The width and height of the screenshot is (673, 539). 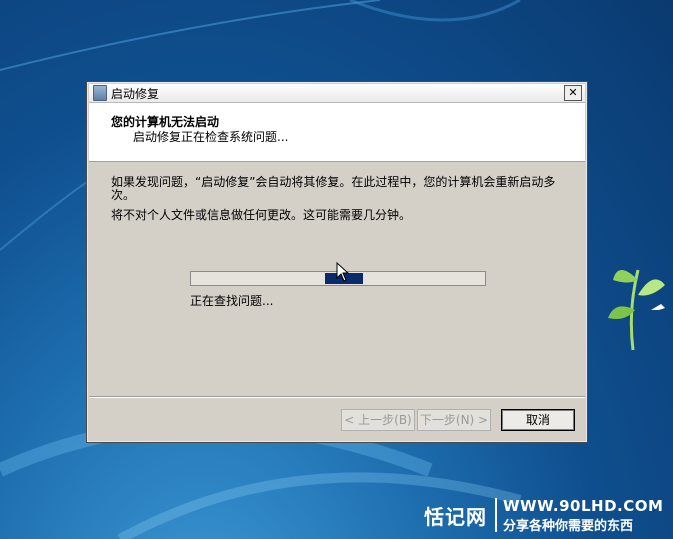 I want to click on cancel-button: 取消, so click(x=538, y=420).